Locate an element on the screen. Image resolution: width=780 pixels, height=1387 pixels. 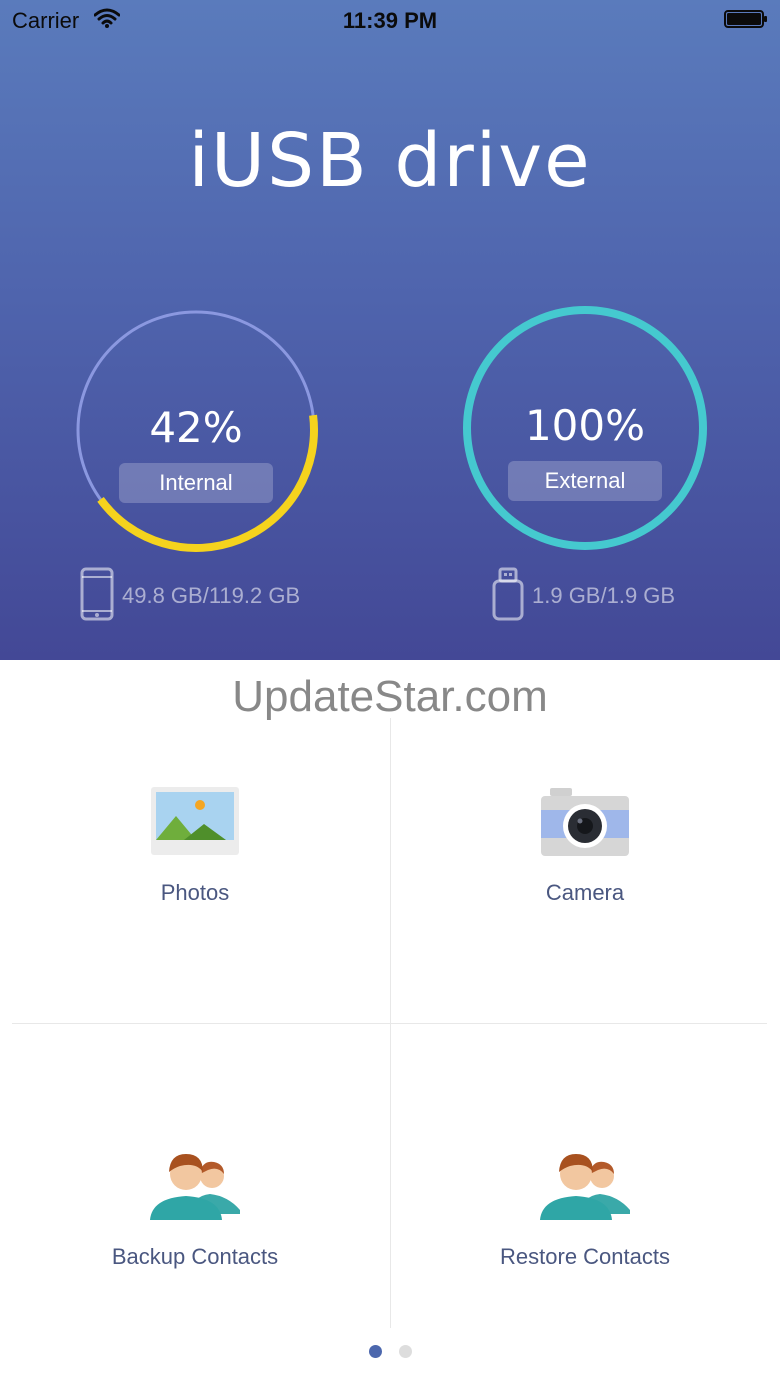
usb-drive-icon is located at coordinates (508, 594).